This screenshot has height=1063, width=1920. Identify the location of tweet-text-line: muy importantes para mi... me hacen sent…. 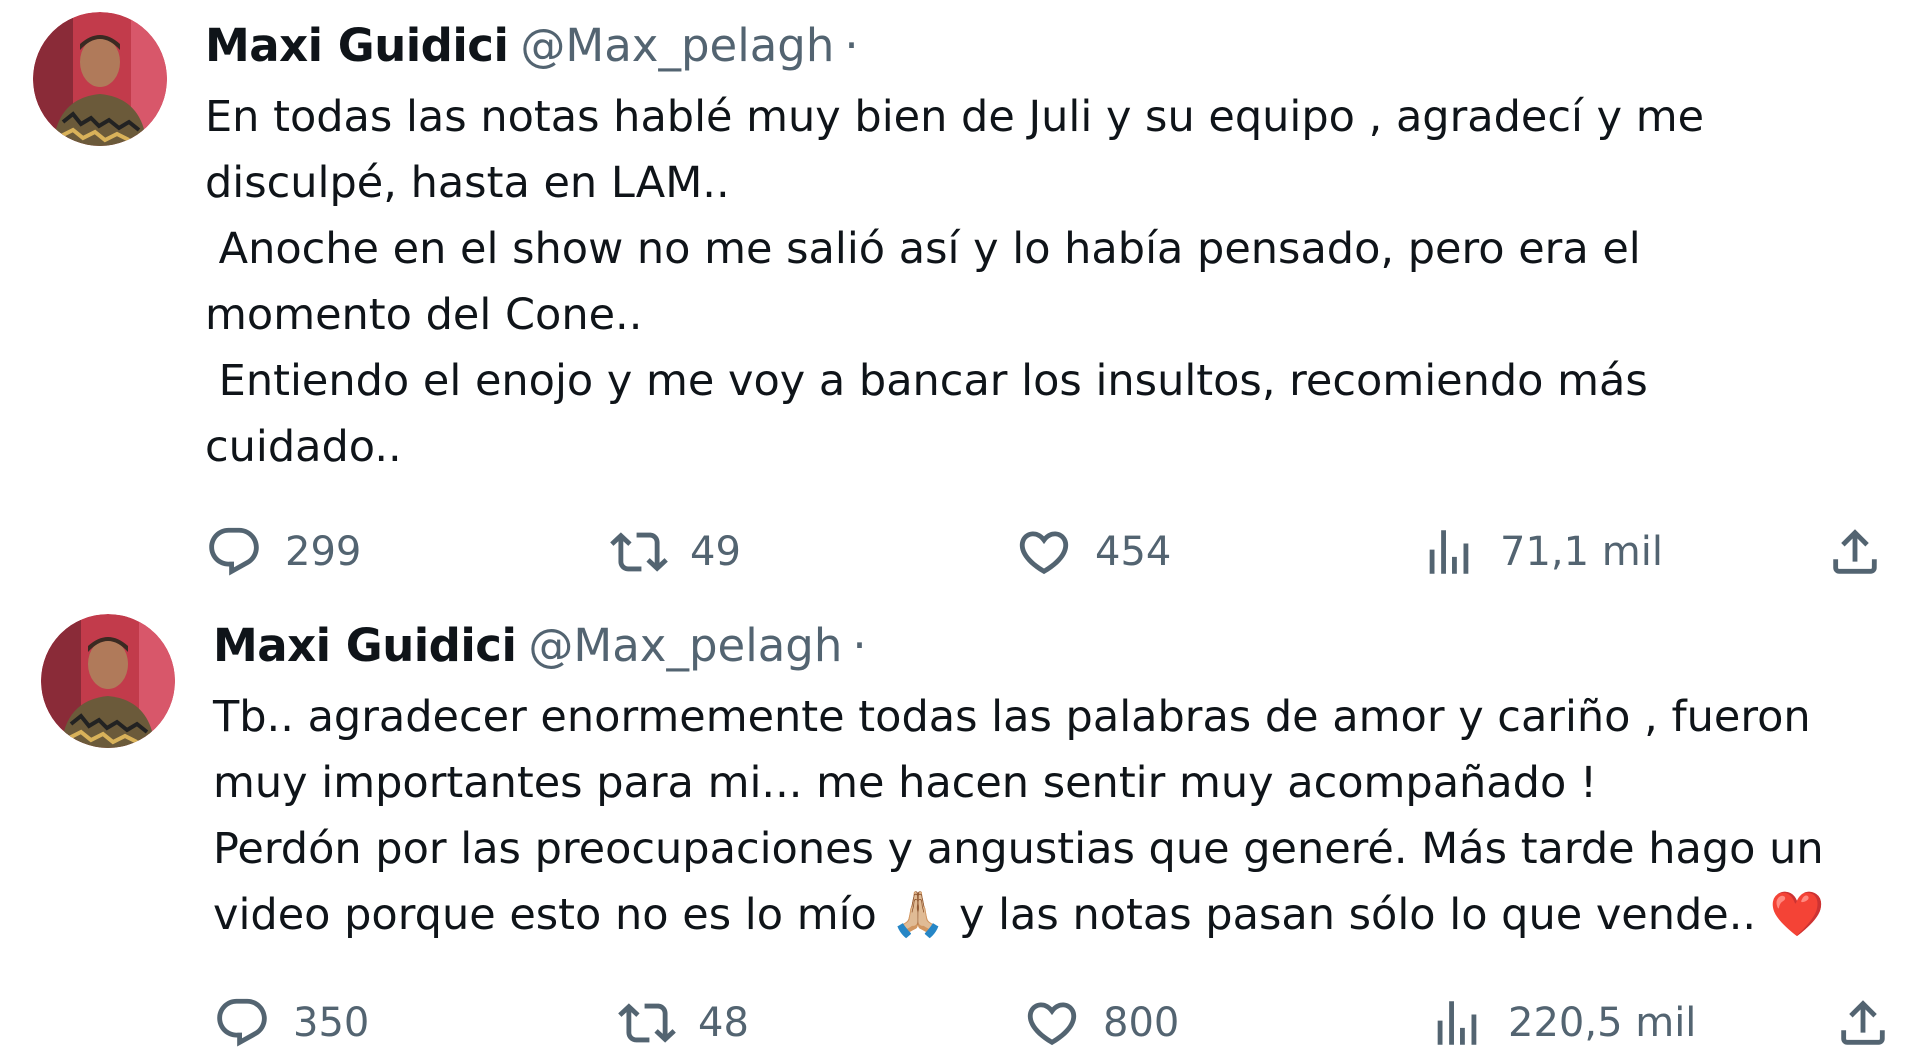
(905, 783).